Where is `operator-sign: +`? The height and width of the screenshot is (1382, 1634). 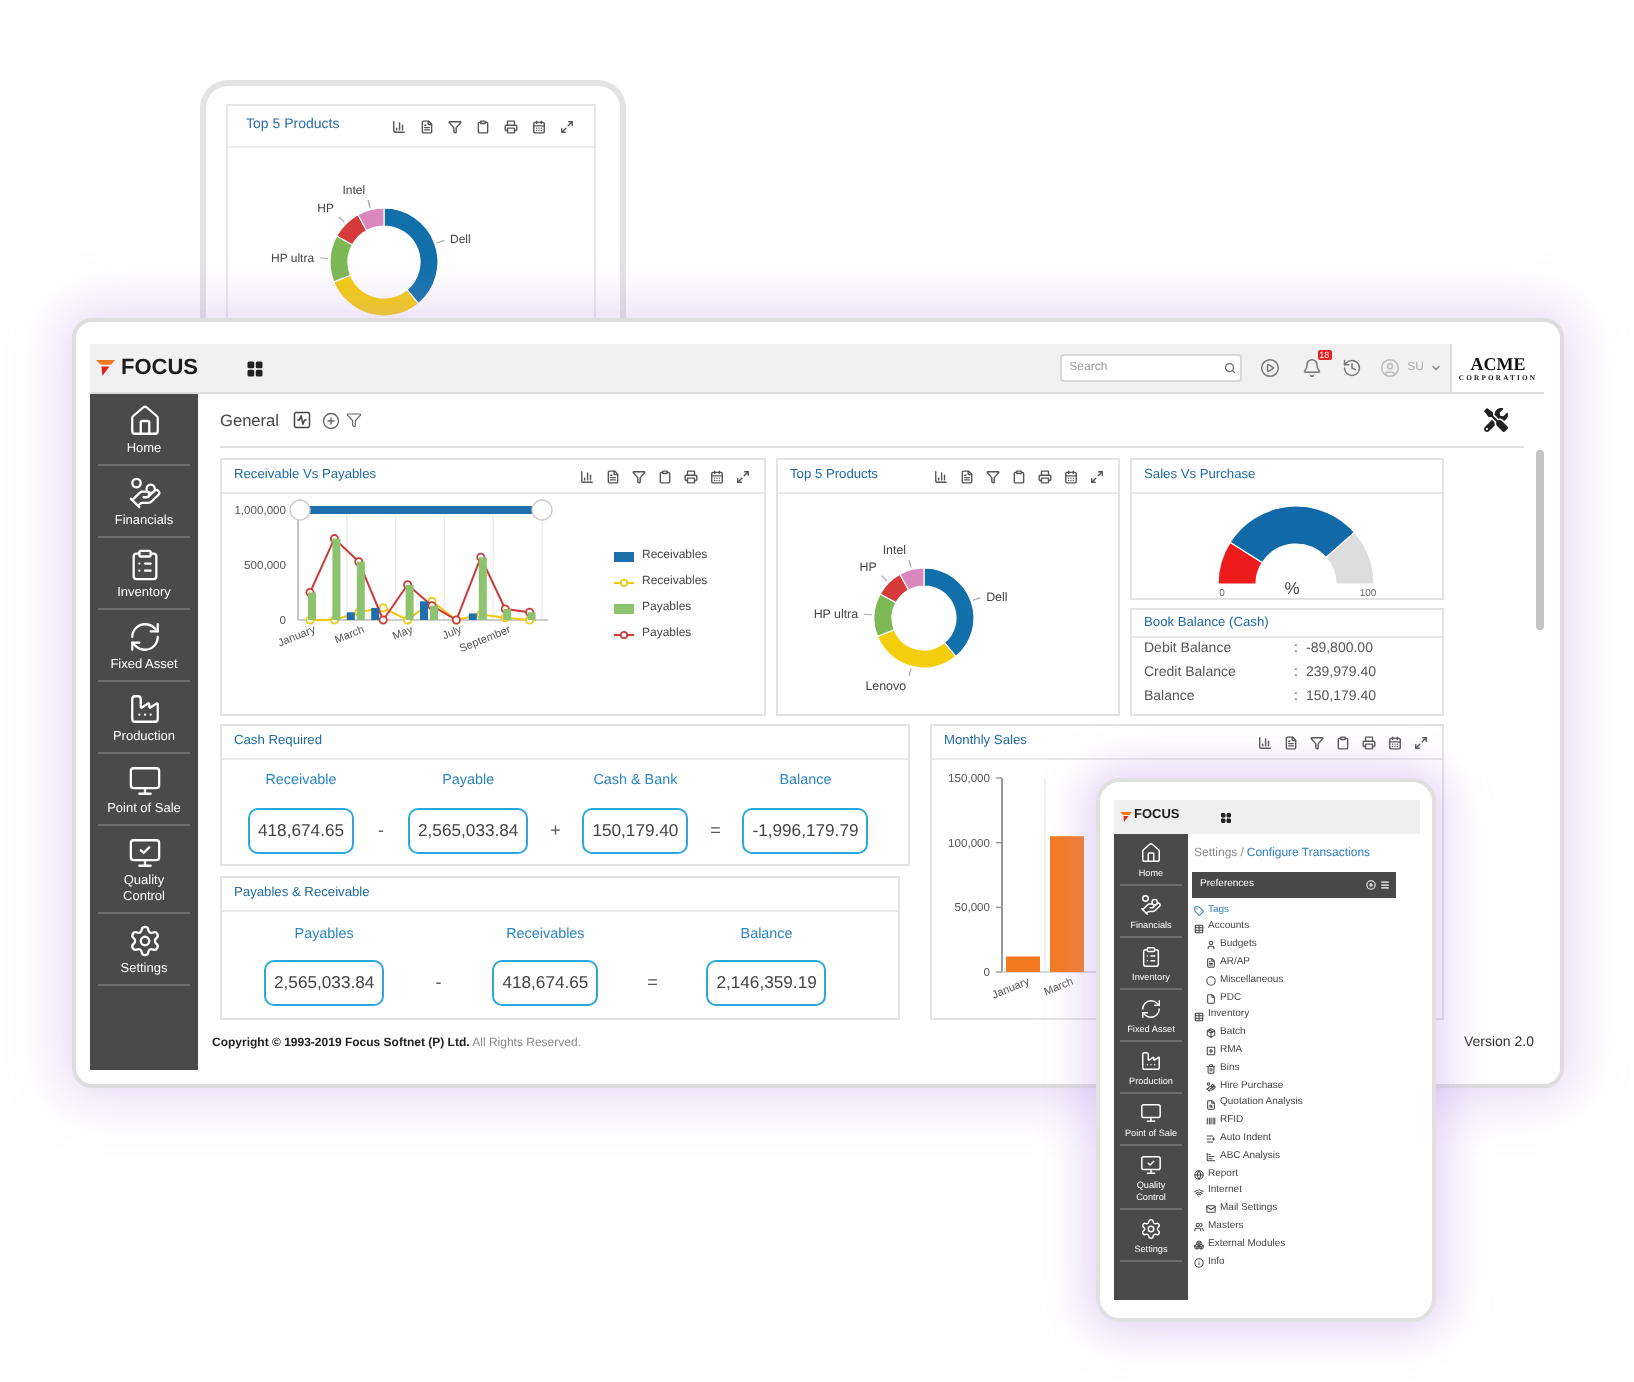
operator-sign: + is located at coordinates (555, 830).